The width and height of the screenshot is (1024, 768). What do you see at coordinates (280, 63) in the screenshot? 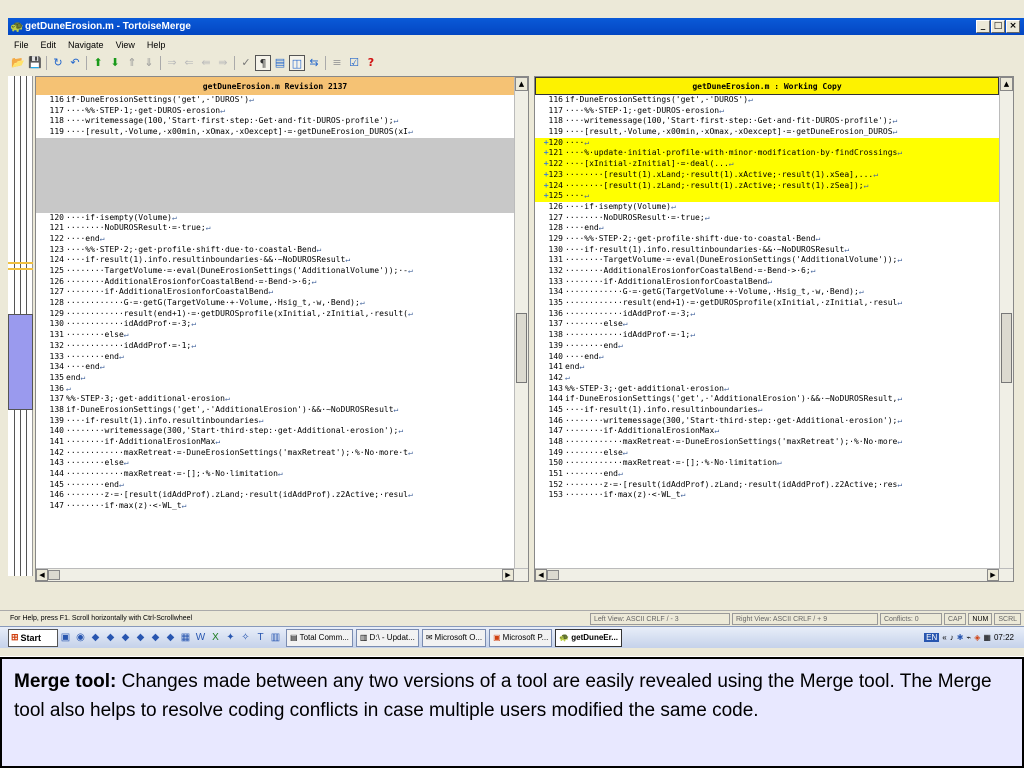
I see `one-pane-icon: ▤` at bounding box center [280, 63].